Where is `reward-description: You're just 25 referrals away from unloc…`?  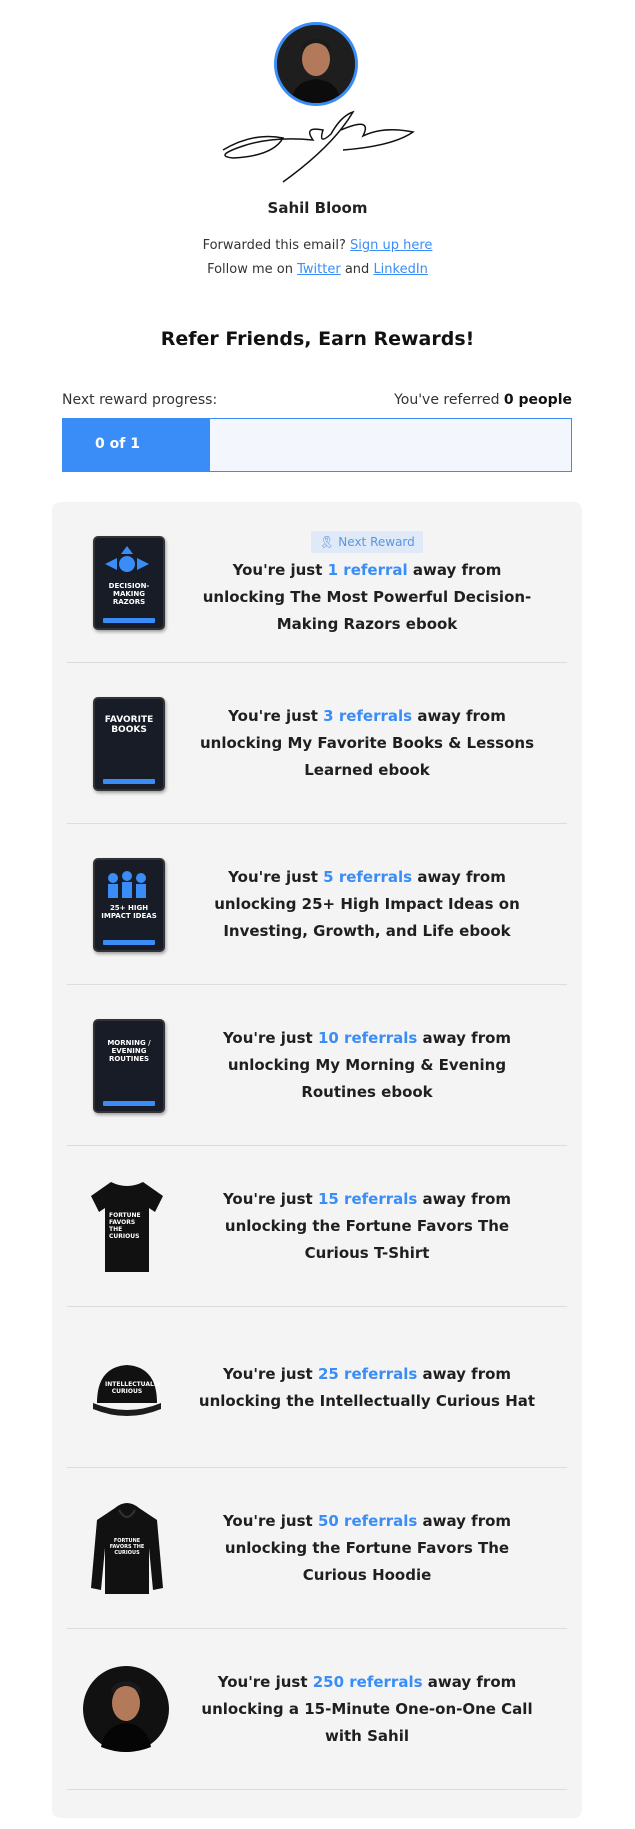
reward-description: You're just 25 referrals away from unloc… is located at coordinates (367, 1387).